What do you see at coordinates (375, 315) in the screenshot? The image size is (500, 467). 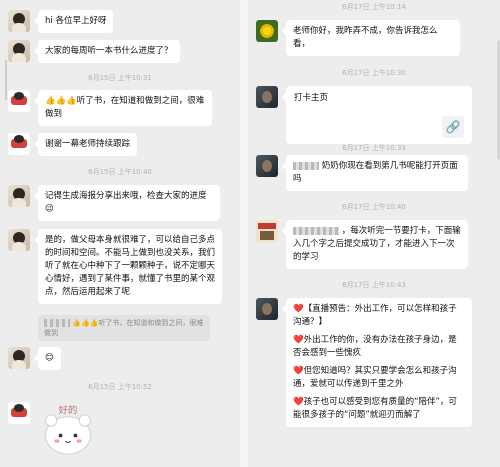 I see `message-paragraph: ❤️【直播预告：外出工作，可以怎样和孩子沟通？】` at bounding box center [375, 315].